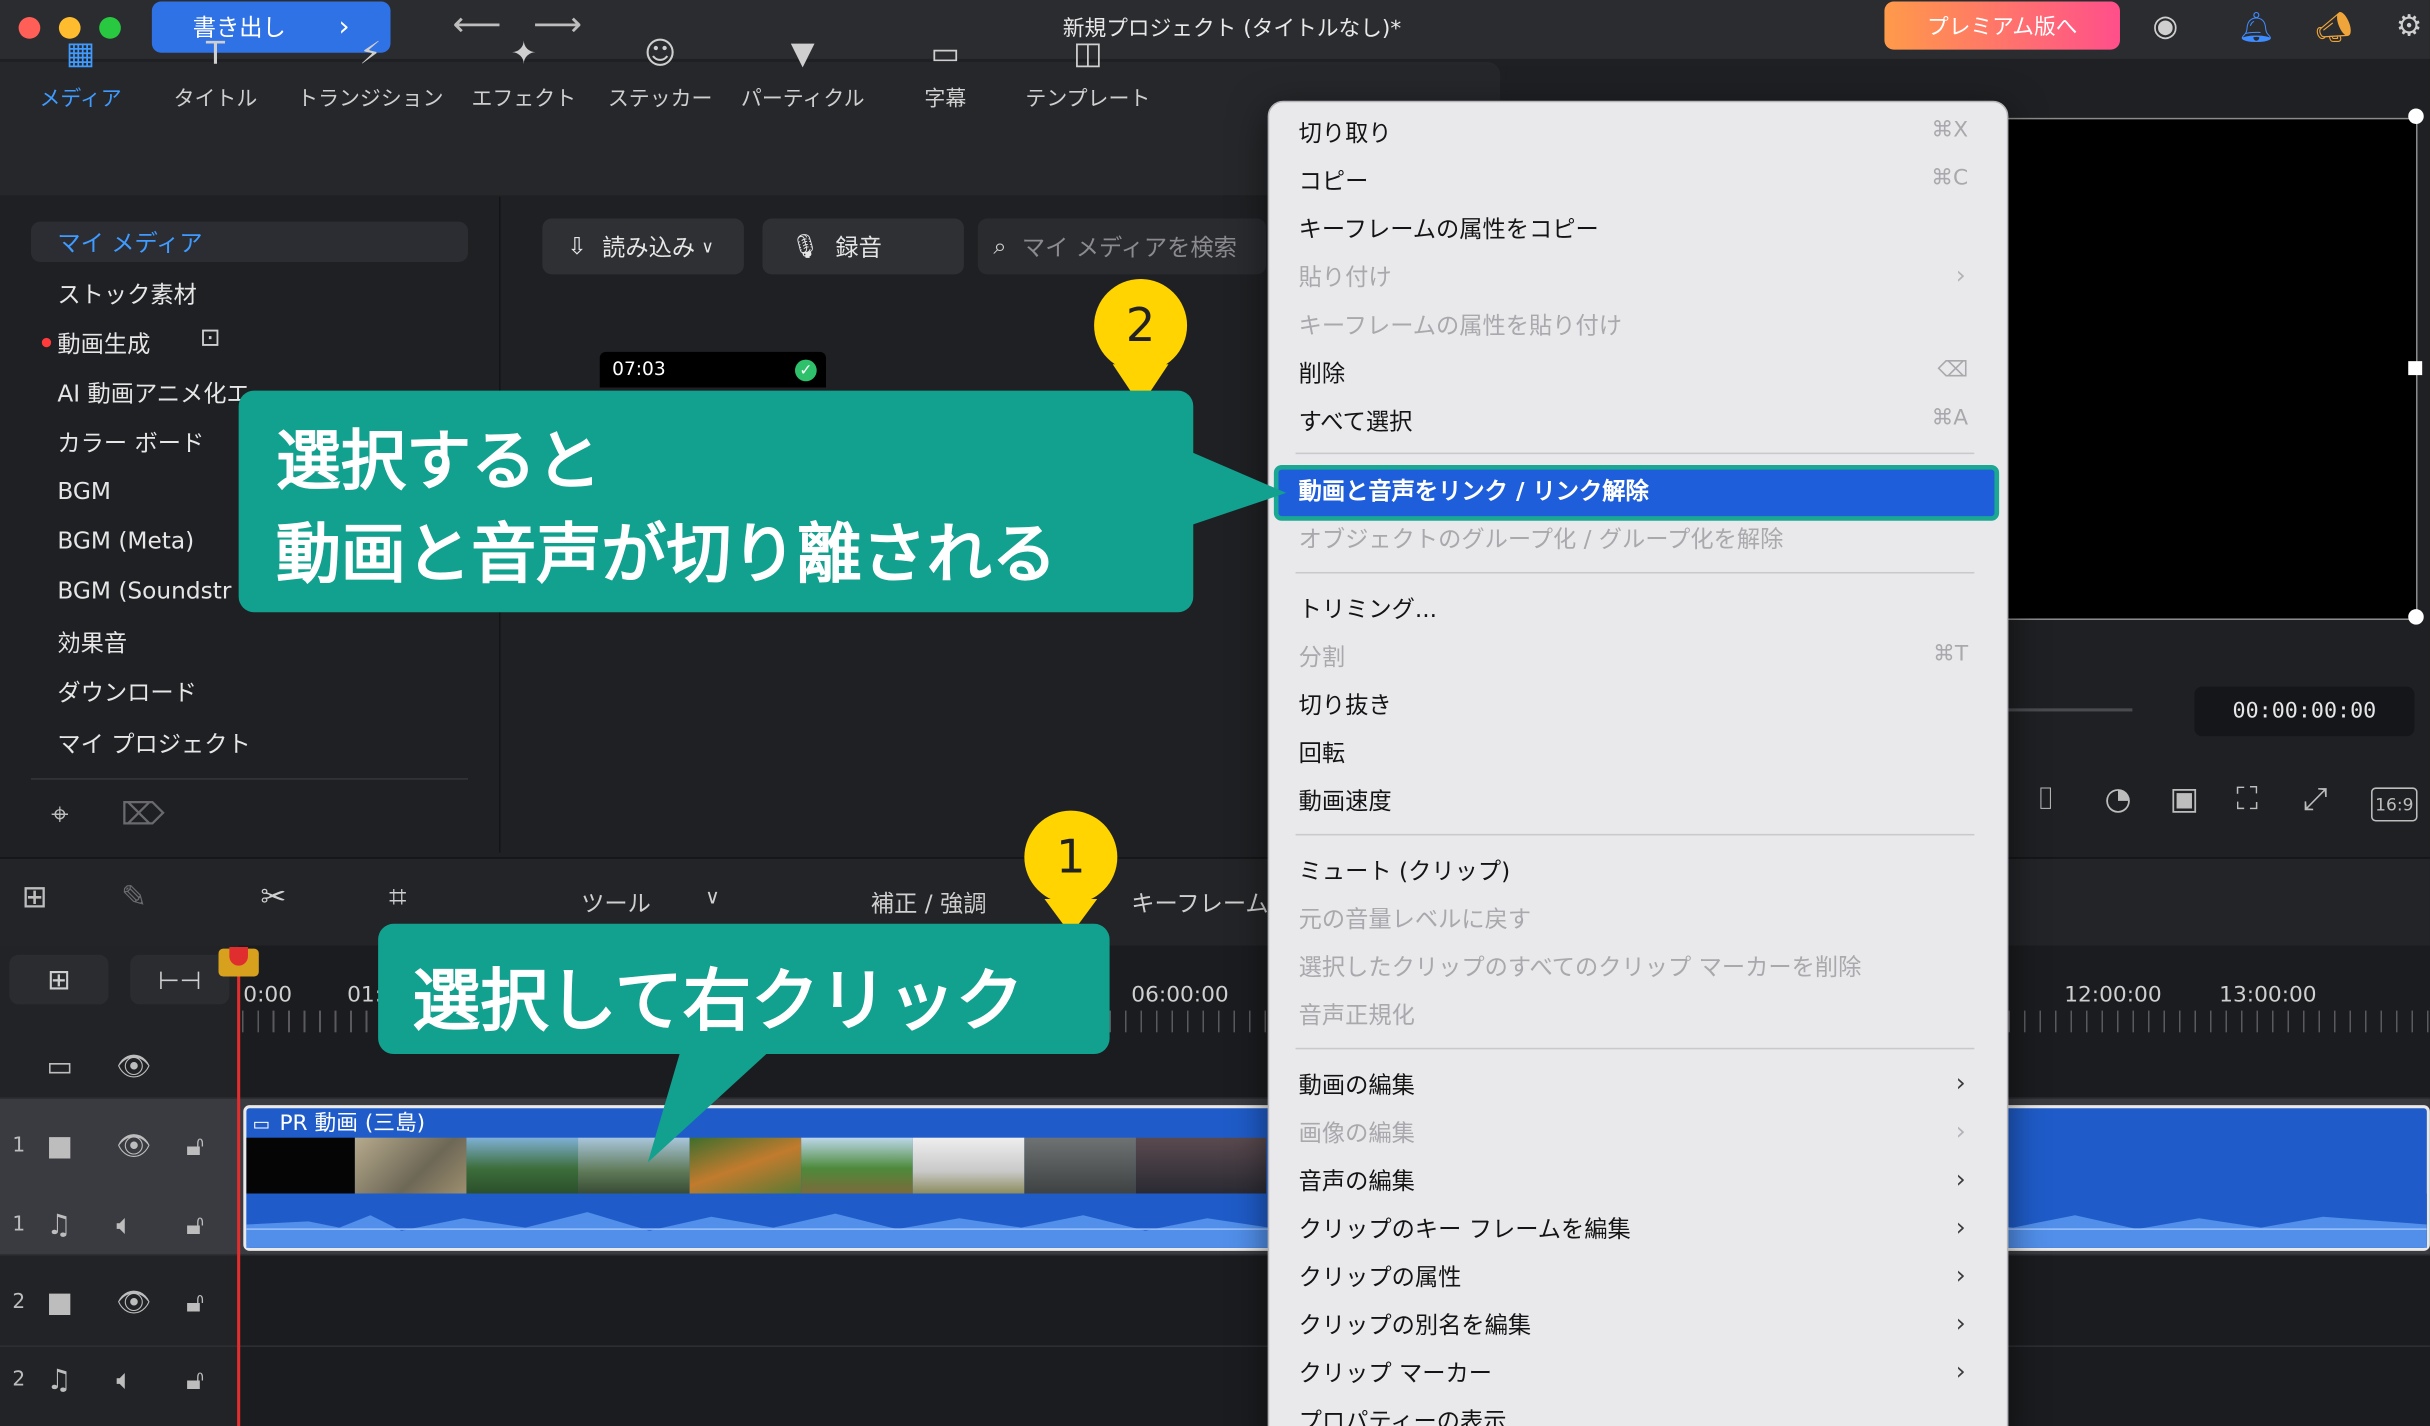 Image resolution: width=2430 pixels, height=1426 pixels. Describe the element at coordinates (438, 461) in the screenshot. I see `callout-line-1: 選択すると` at that location.